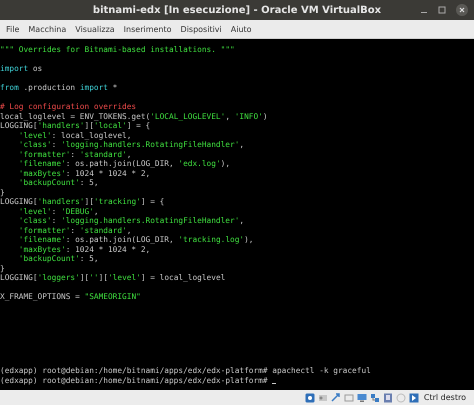  Describe the element at coordinates (148, 29) in the screenshot. I see `menu-item: Inserimento` at that location.